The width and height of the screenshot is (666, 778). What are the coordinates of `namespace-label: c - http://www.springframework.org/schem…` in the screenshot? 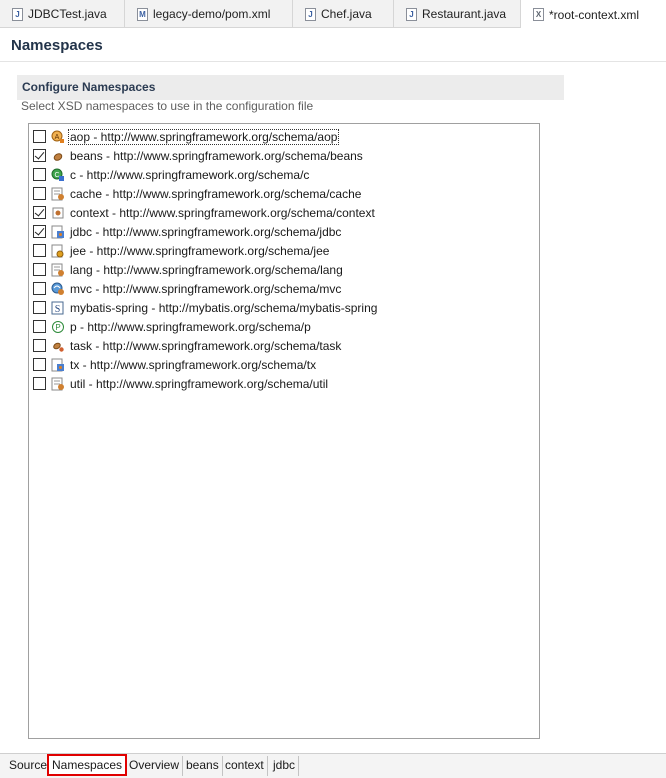 It's located at (190, 174).